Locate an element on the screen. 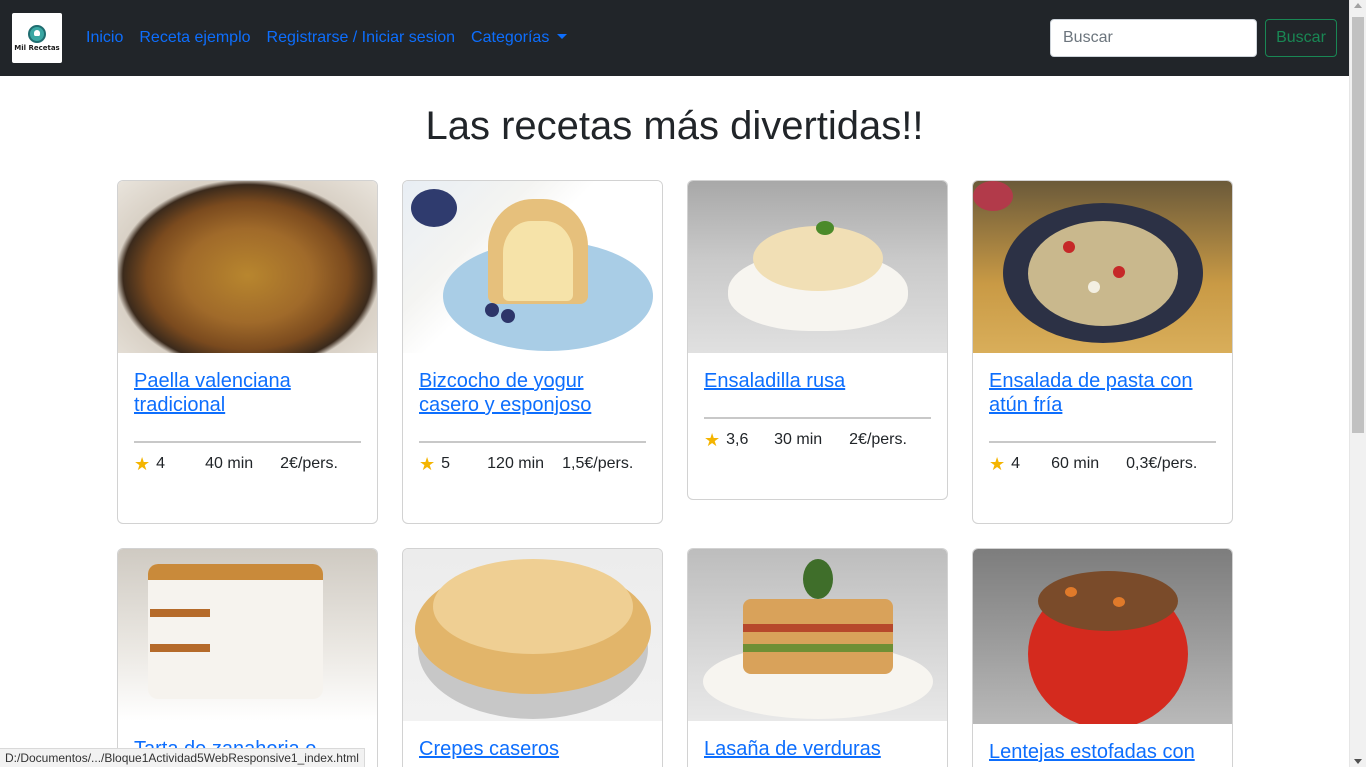 The image size is (1366, 767). brand-logo: Mil Recetas is located at coordinates (37, 38).